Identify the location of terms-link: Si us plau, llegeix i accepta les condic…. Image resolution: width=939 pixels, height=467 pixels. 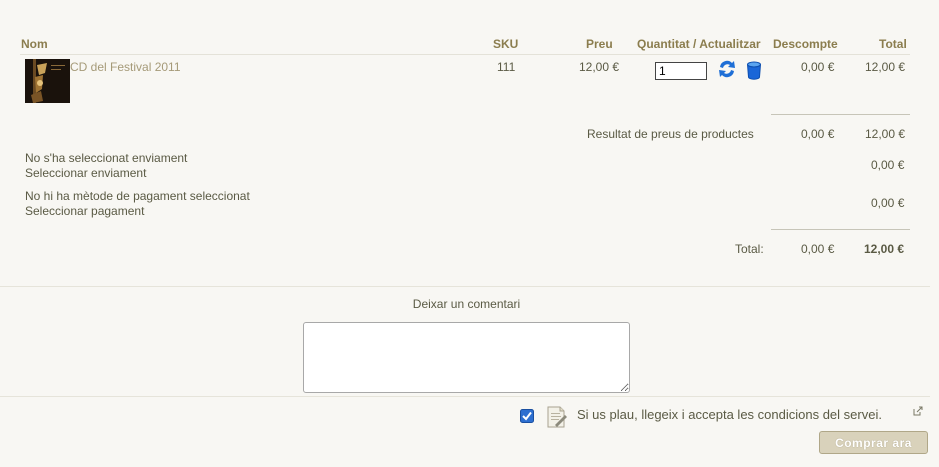
(729, 414).